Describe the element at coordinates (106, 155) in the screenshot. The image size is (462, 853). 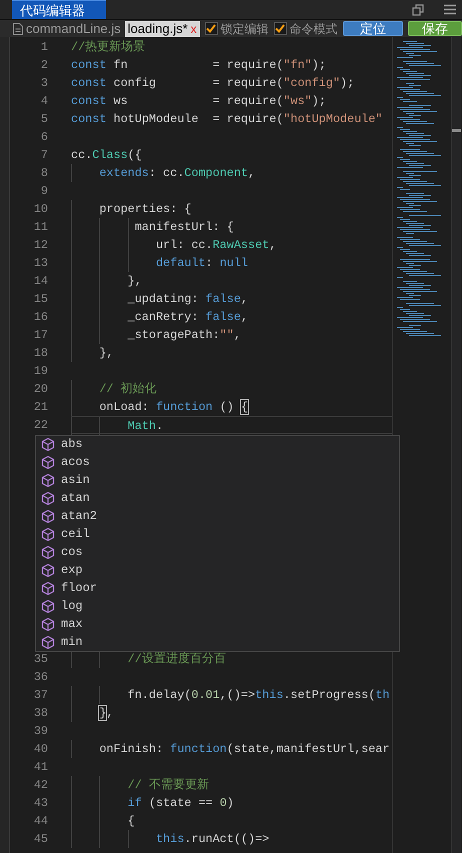
I see `code-line: cc.Class({` at that location.